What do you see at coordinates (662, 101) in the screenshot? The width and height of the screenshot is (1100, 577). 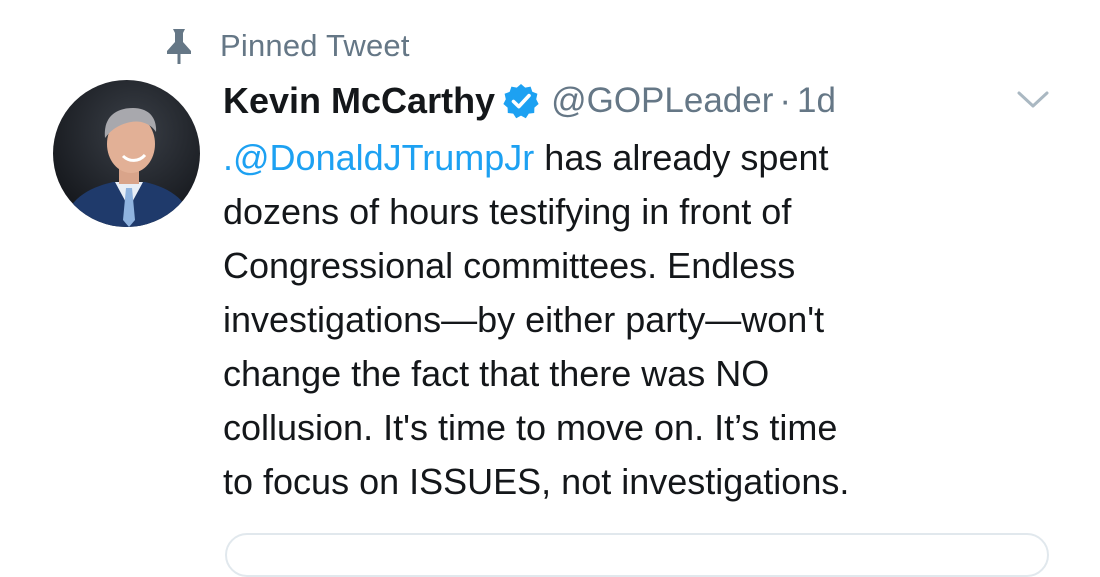 I see `user-handle: @GOPLeader` at bounding box center [662, 101].